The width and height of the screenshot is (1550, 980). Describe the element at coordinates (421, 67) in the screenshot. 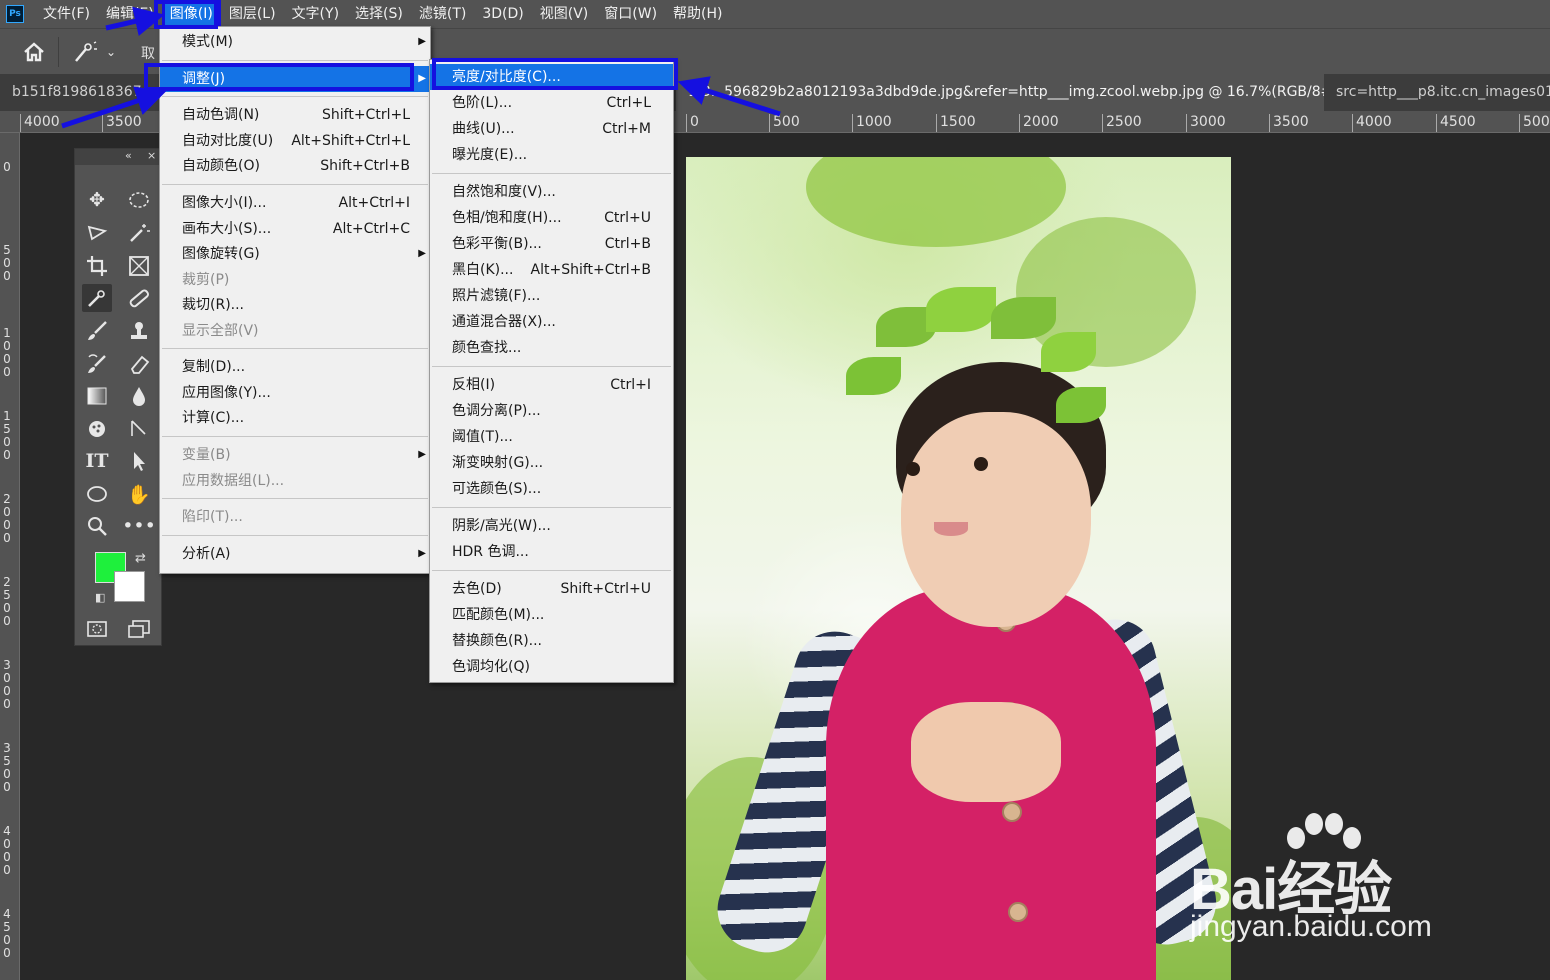

I see `annotation-arrows` at that location.